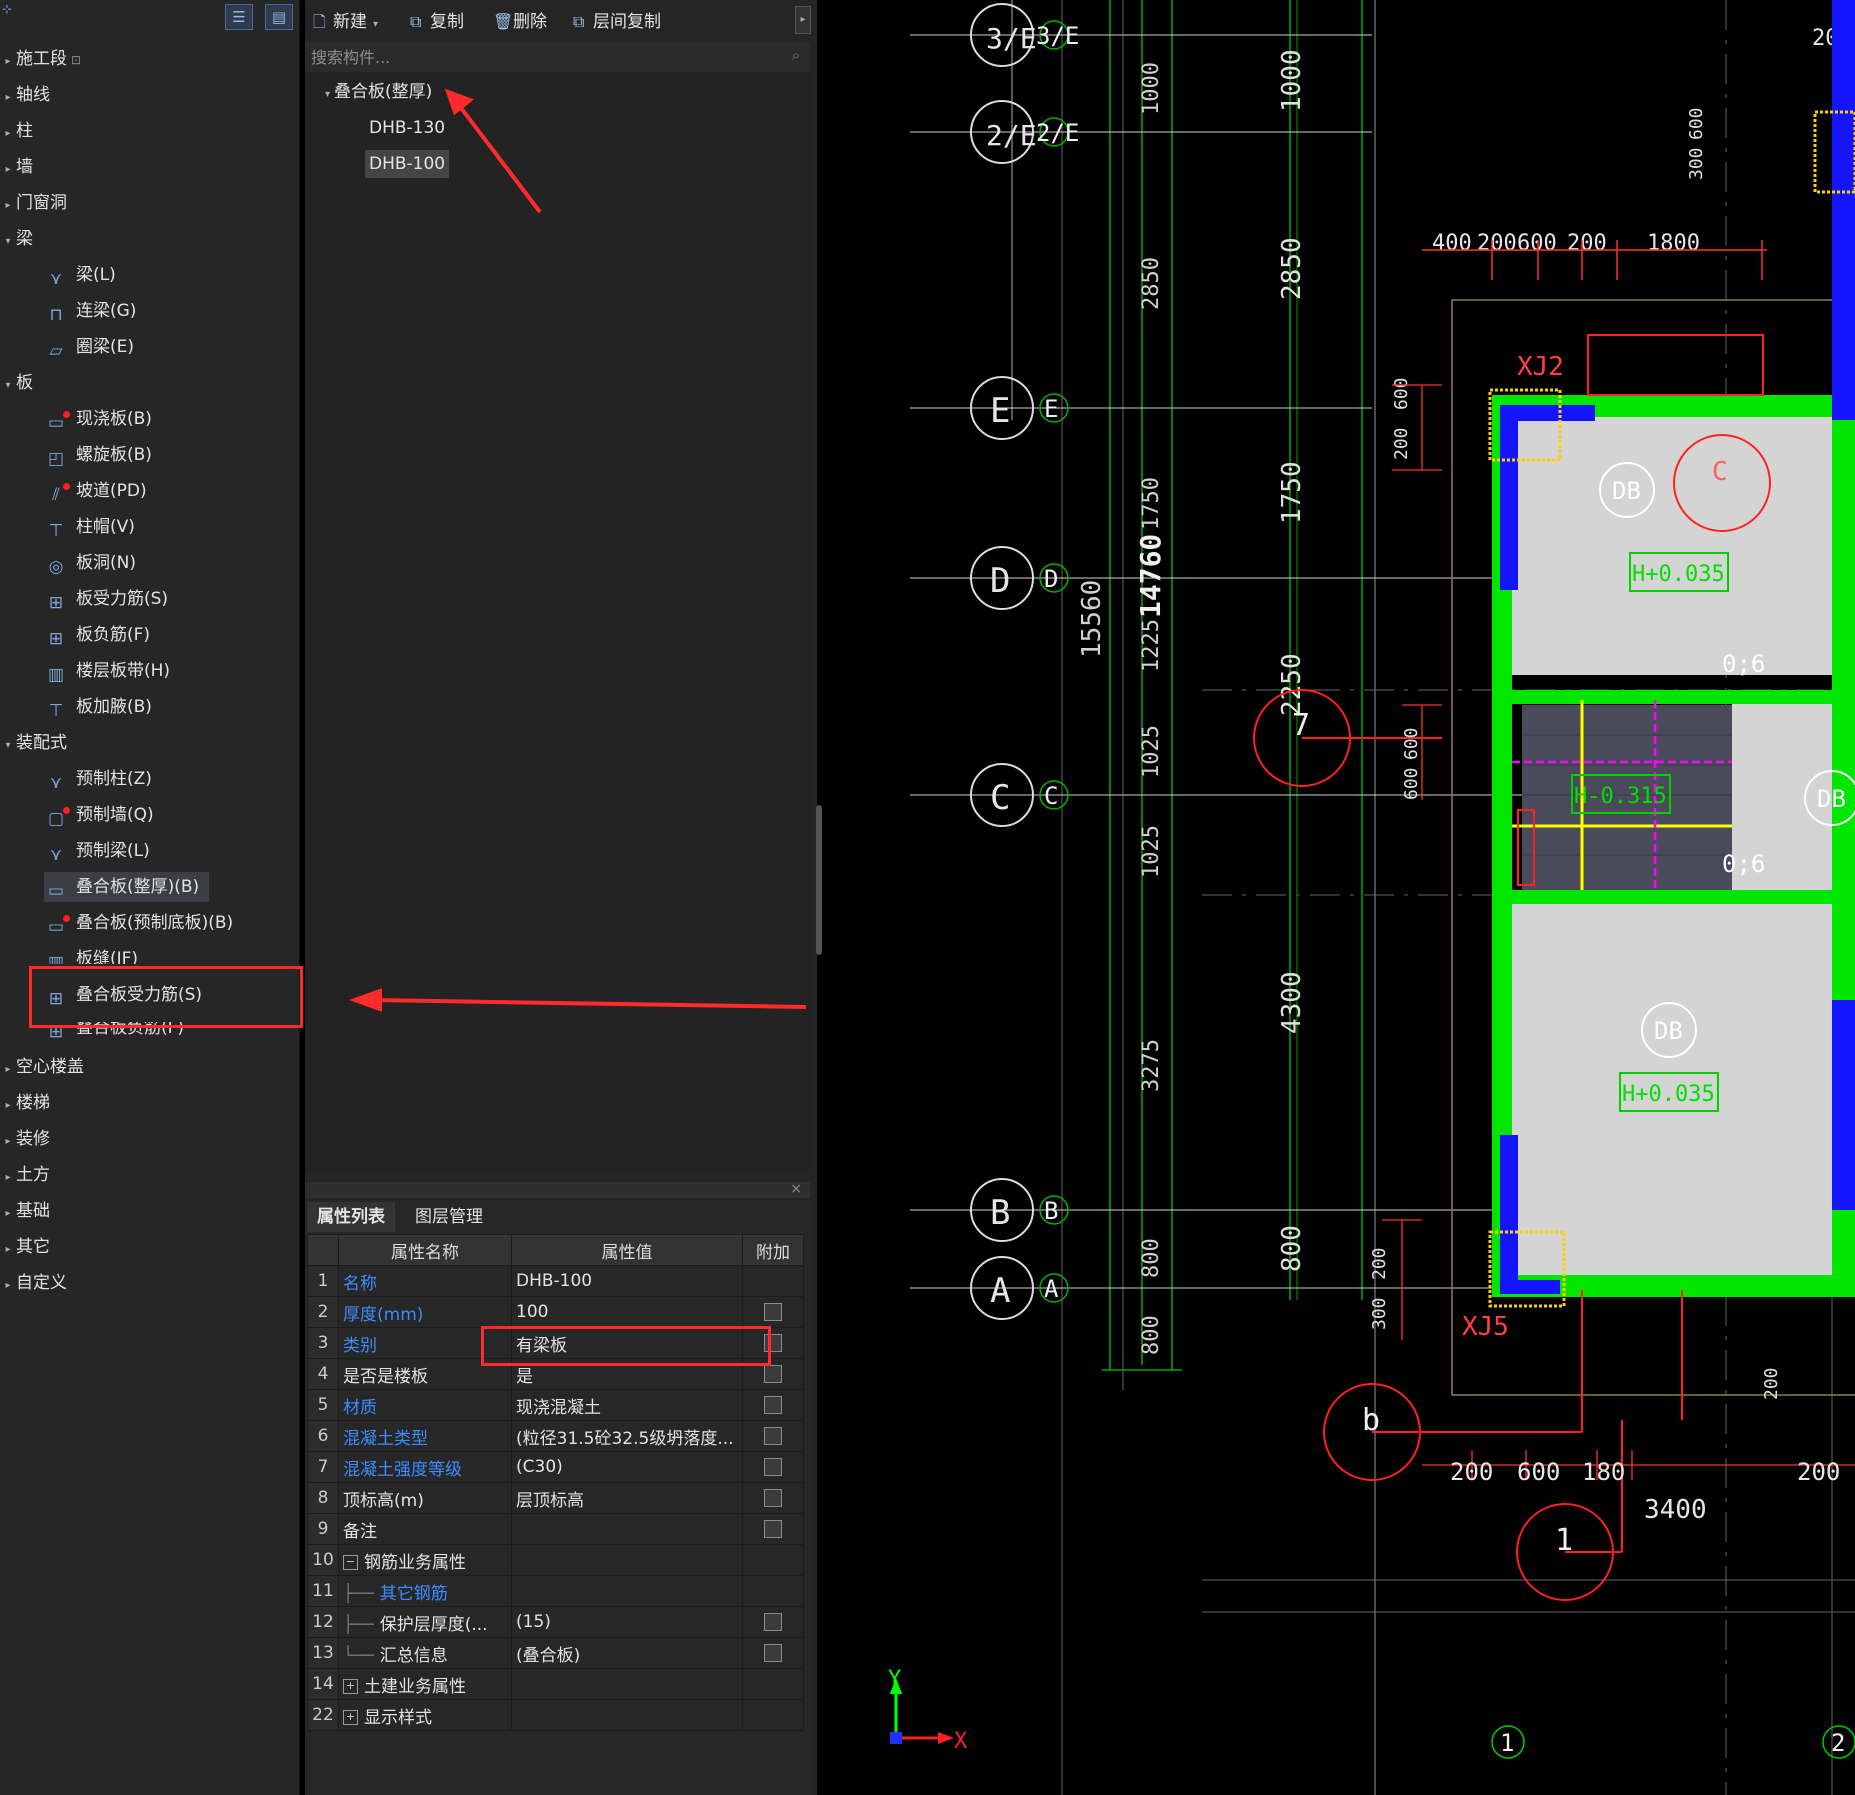 The image size is (1855, 1795). I want to click on tree-item-slab: ▾ 板, so click(16, 383).